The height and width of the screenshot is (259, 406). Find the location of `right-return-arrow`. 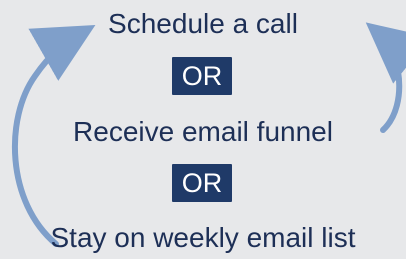

right-return-arrow is located at coordinates (385, 77).